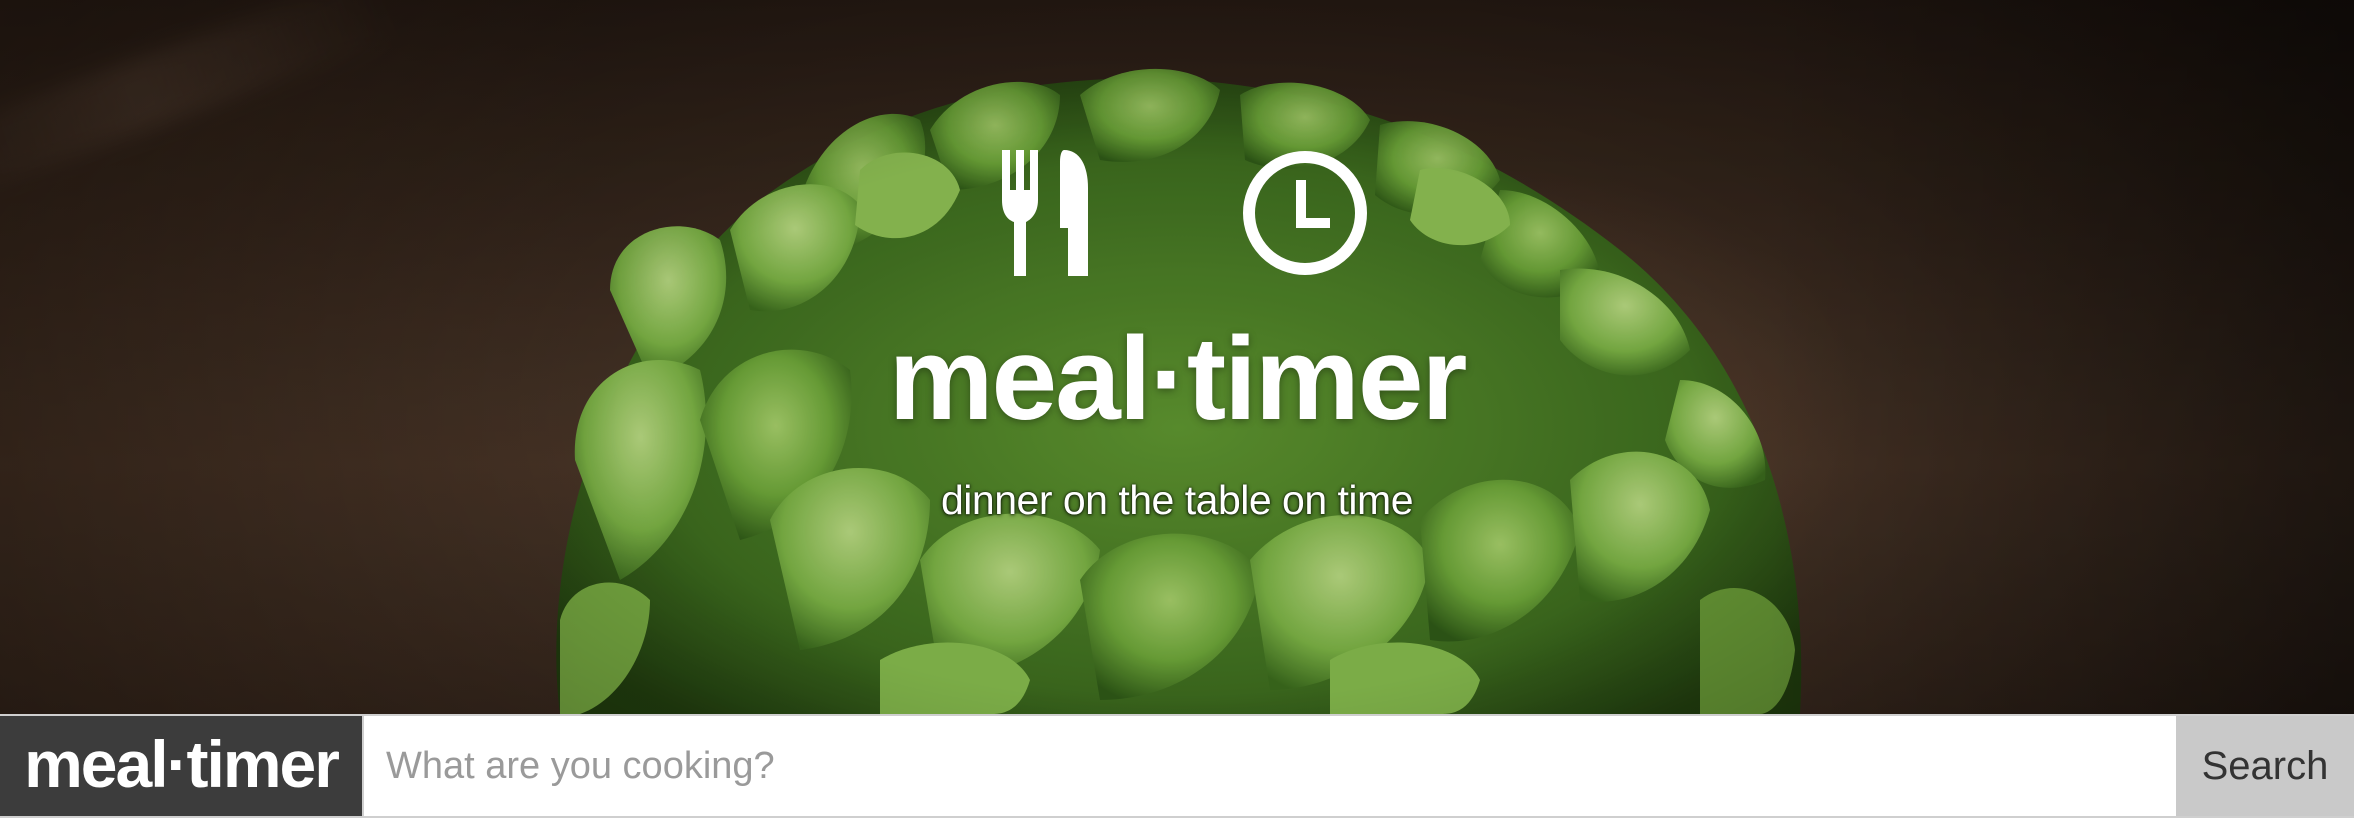 The image size is (2354, 822). Describe the element at coordinates (1045, 213) in the screenshot. I see `fork-knife-icon` at that location.